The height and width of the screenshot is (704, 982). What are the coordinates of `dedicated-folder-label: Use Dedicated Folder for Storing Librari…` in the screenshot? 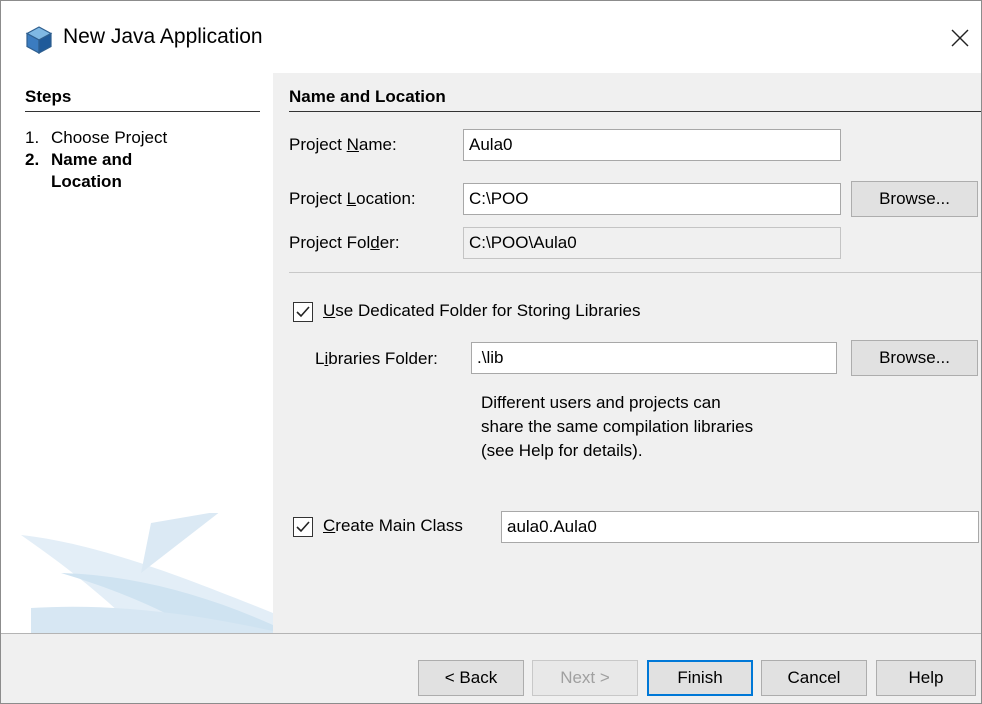 It's located at (481, 311).